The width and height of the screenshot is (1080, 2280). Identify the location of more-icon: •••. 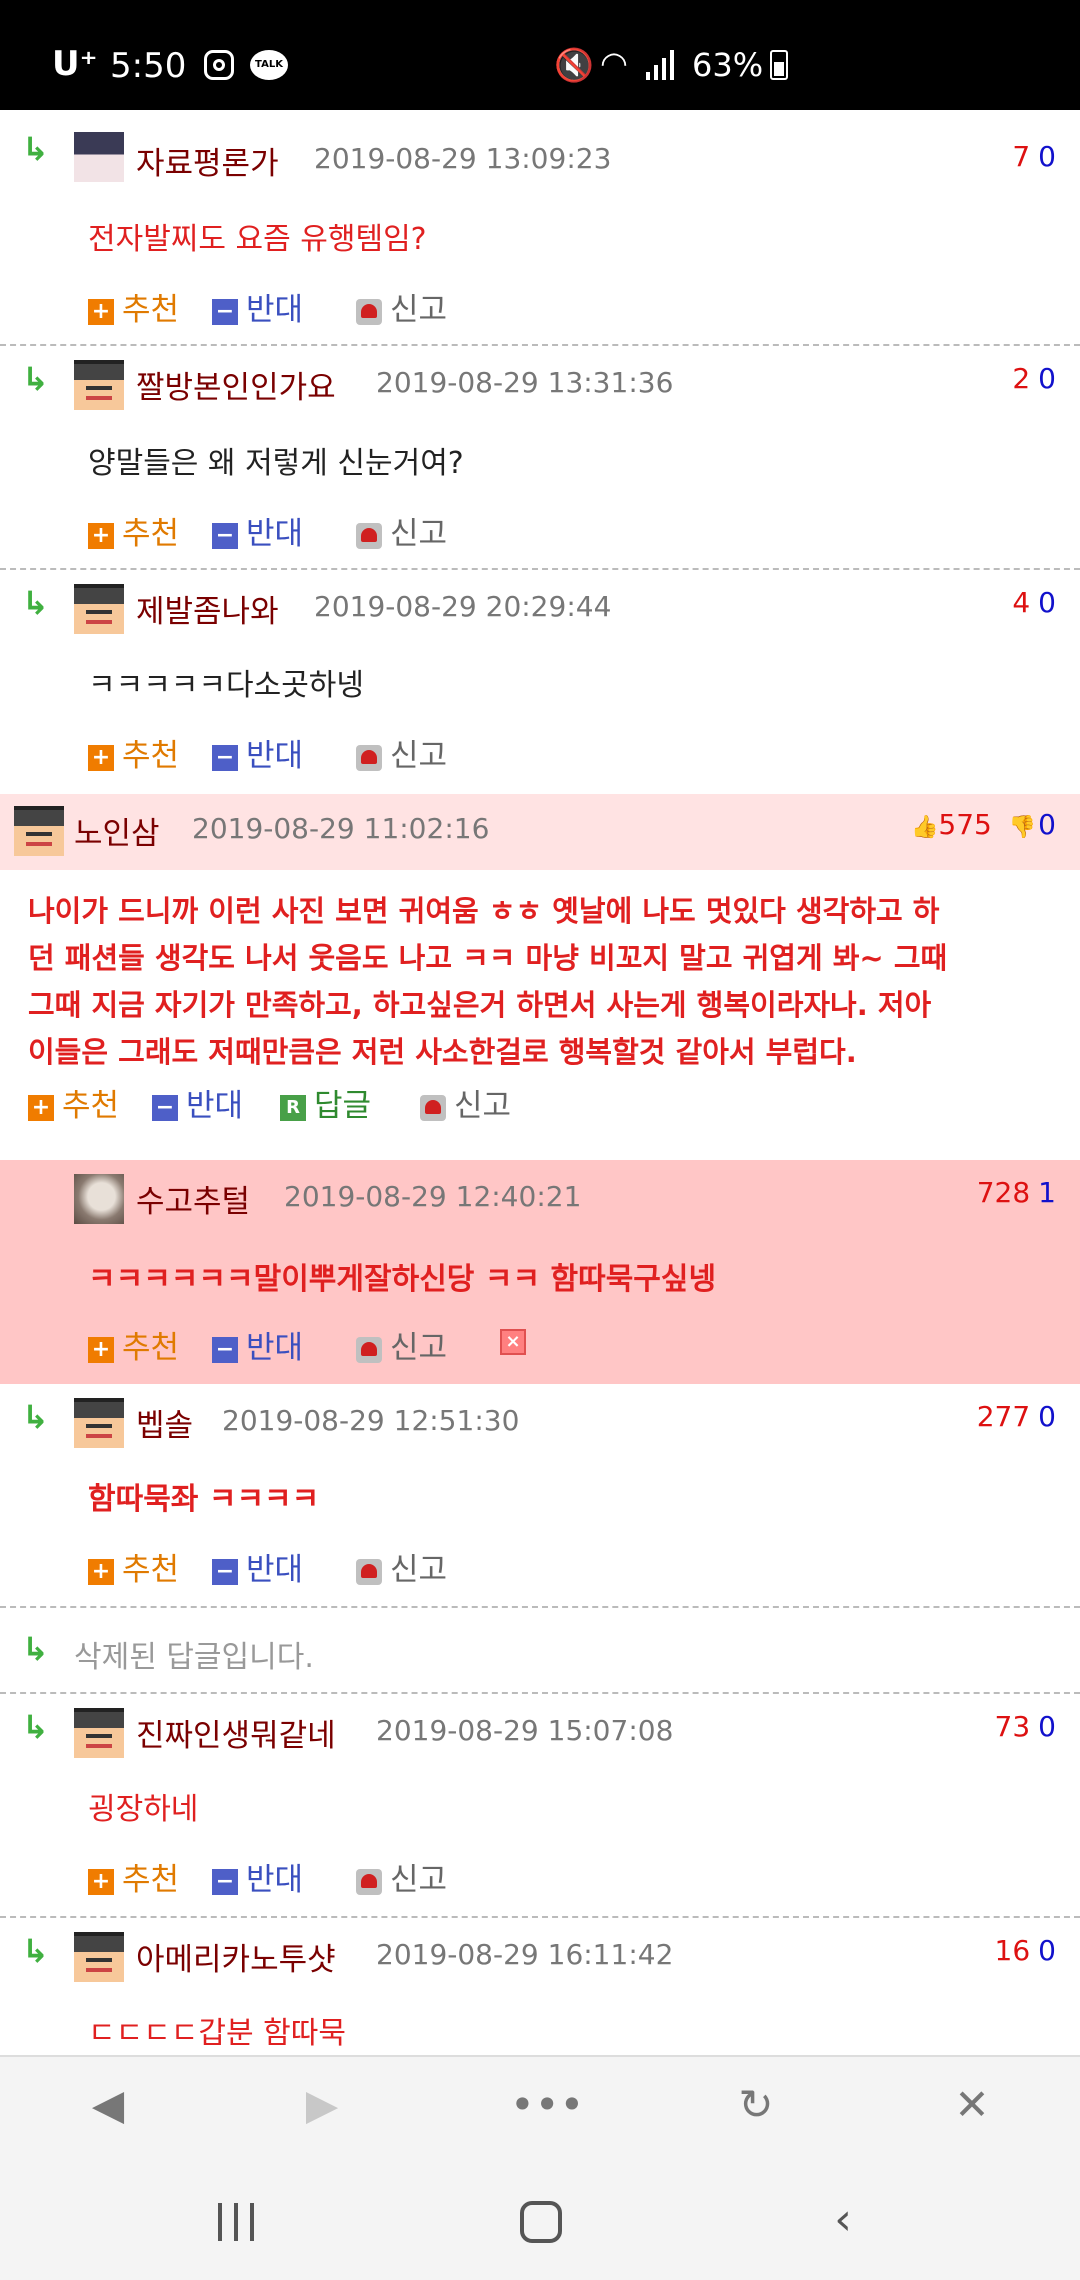
(547, 2105).